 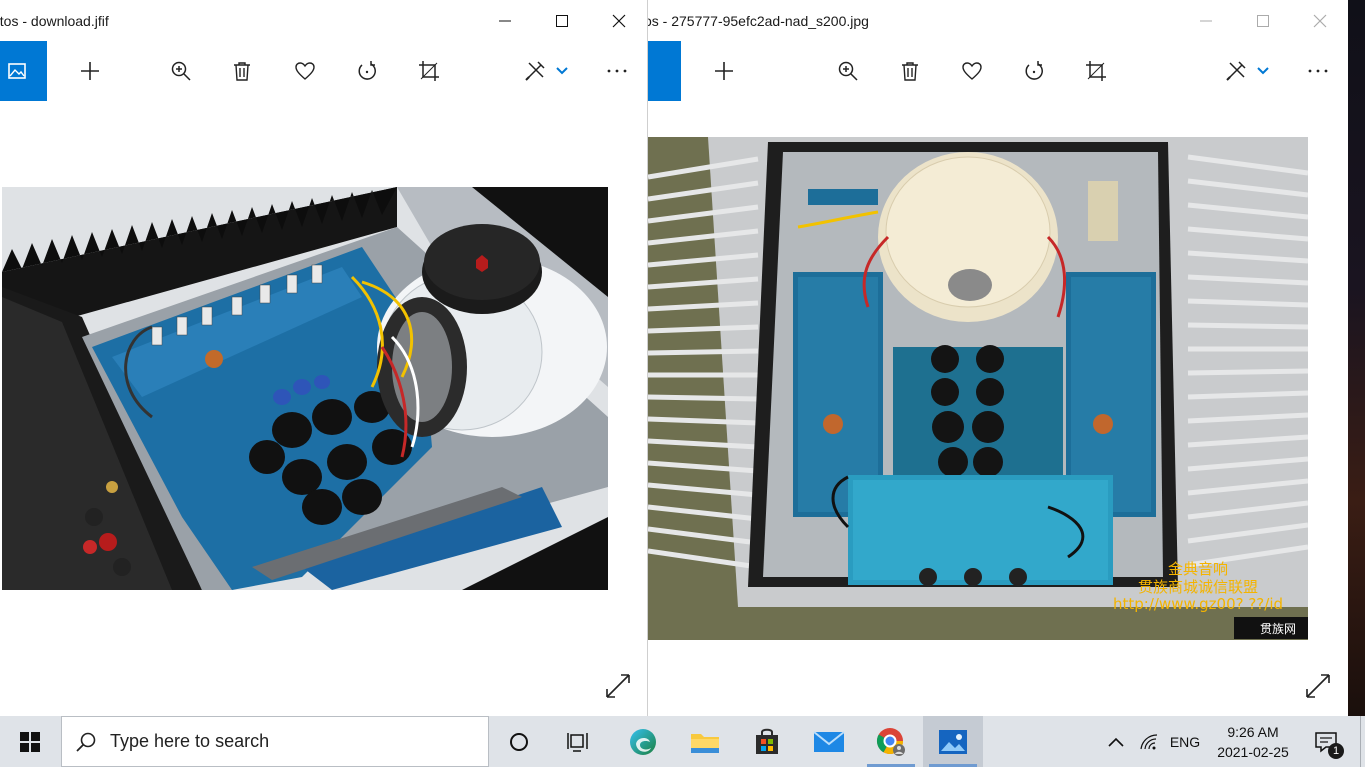 What do you see at coordinates (1253, 732) in the screenshot?
I see `clock-time: 9:26 AM` at bounding box center [1253, 732].